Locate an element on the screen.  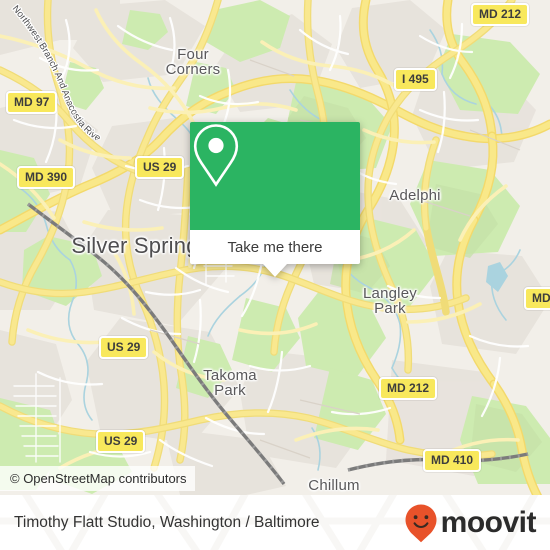
location-callout-card: Take me there is located at coordinates (275, 199).